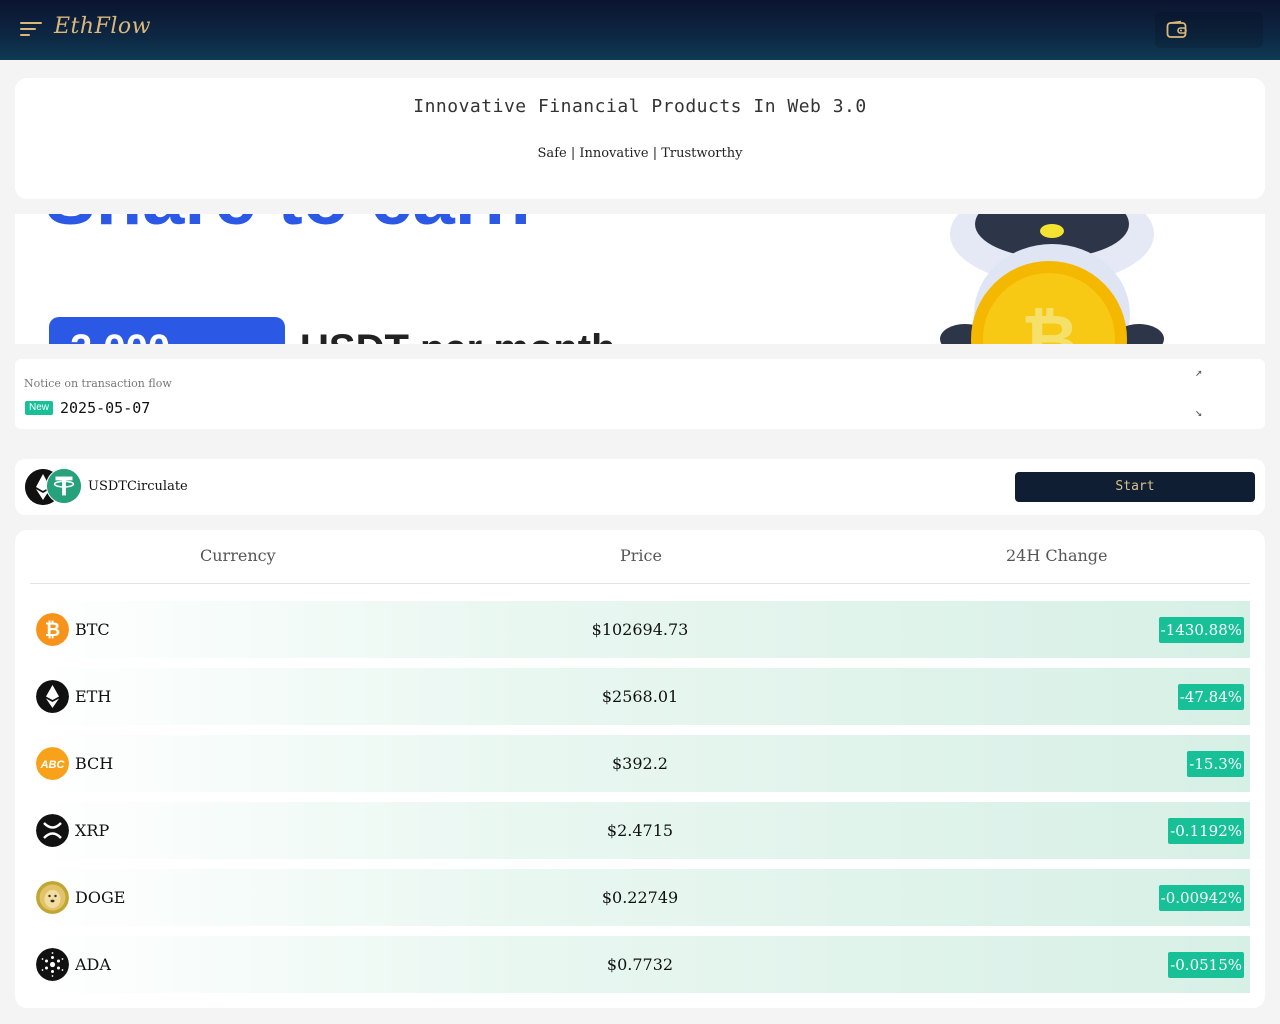  What do you see at coordinates (93, 696) in the screenshot?
I see `coin-symbol: ETH` at bounding box center [93, 696].